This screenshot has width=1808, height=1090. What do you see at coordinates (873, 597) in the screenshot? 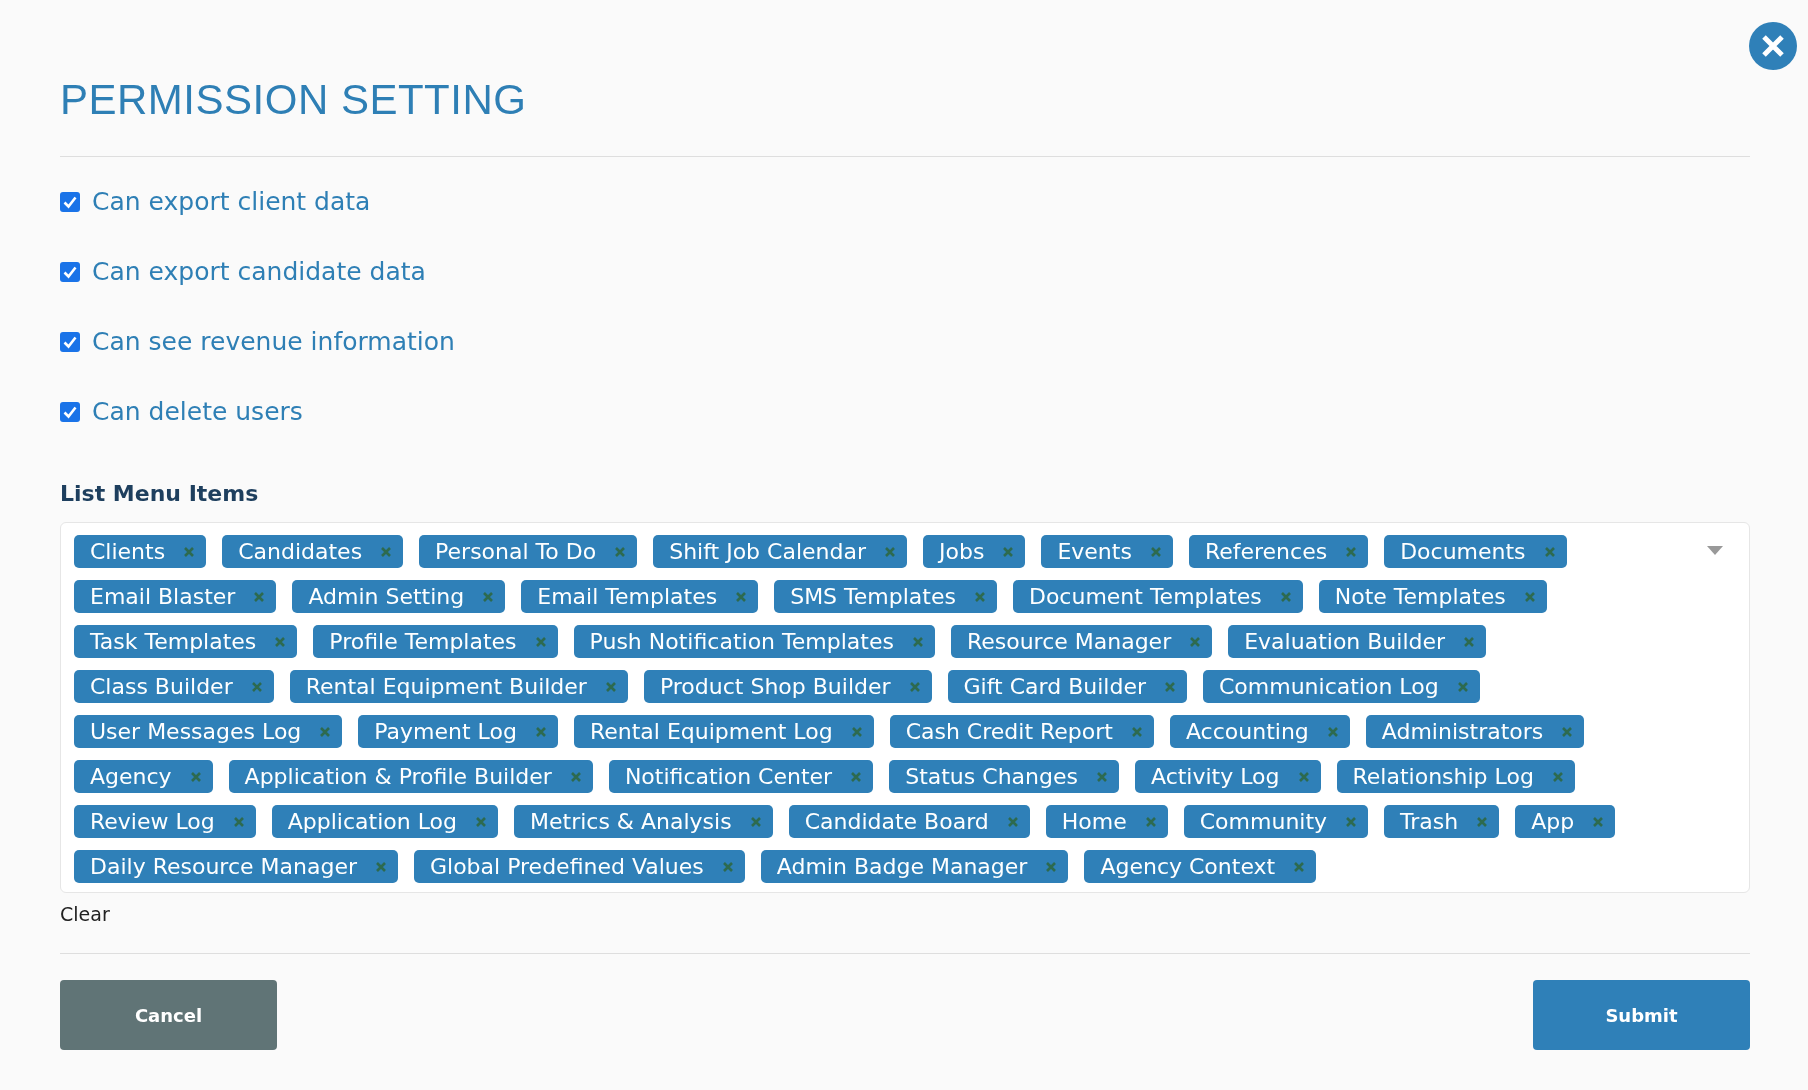
I see `tag-label: SMS Templates` at bounding box center [873, 597].